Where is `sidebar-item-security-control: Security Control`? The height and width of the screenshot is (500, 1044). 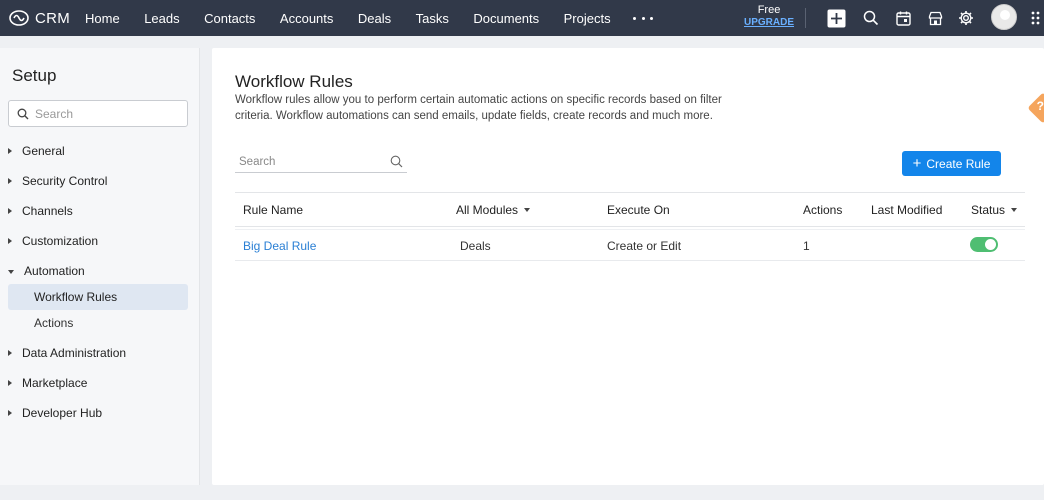
sidebar-item-security-control: Security Control is located at coordinates (57, 181).